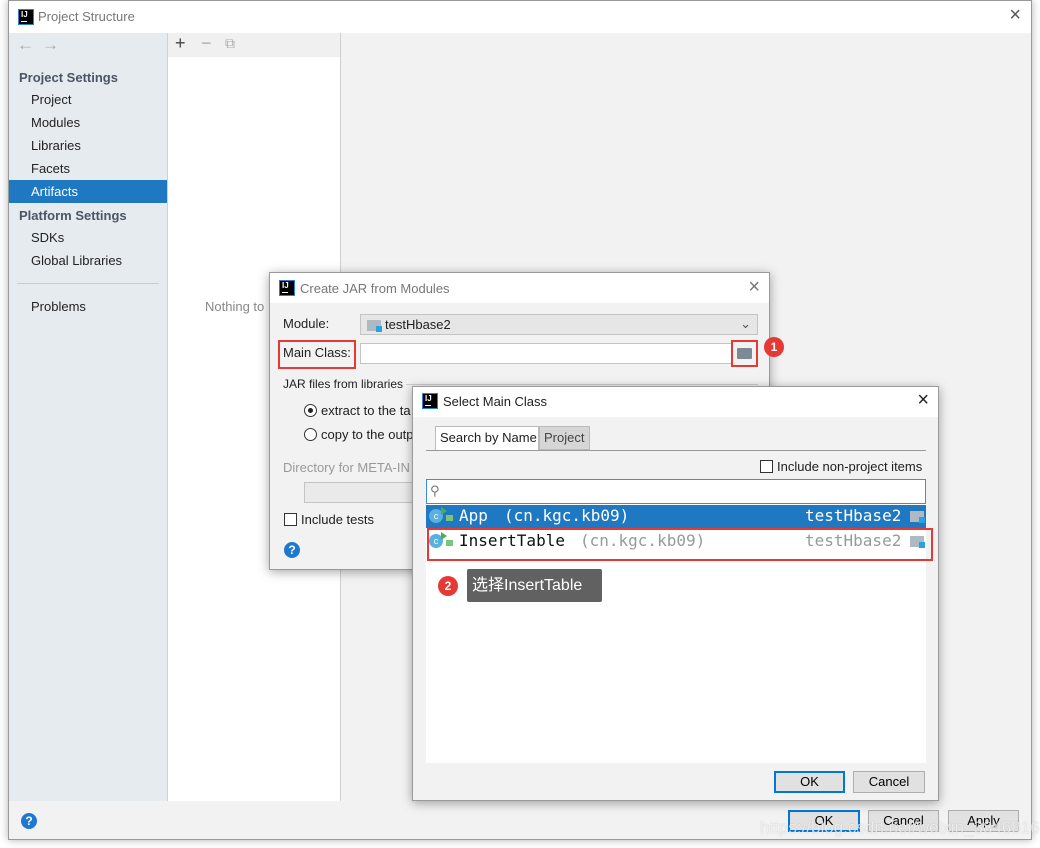 The height and width of the screenshot is (848, 1040). I want to click on empty-text: Nothing to, so click(235, 306).